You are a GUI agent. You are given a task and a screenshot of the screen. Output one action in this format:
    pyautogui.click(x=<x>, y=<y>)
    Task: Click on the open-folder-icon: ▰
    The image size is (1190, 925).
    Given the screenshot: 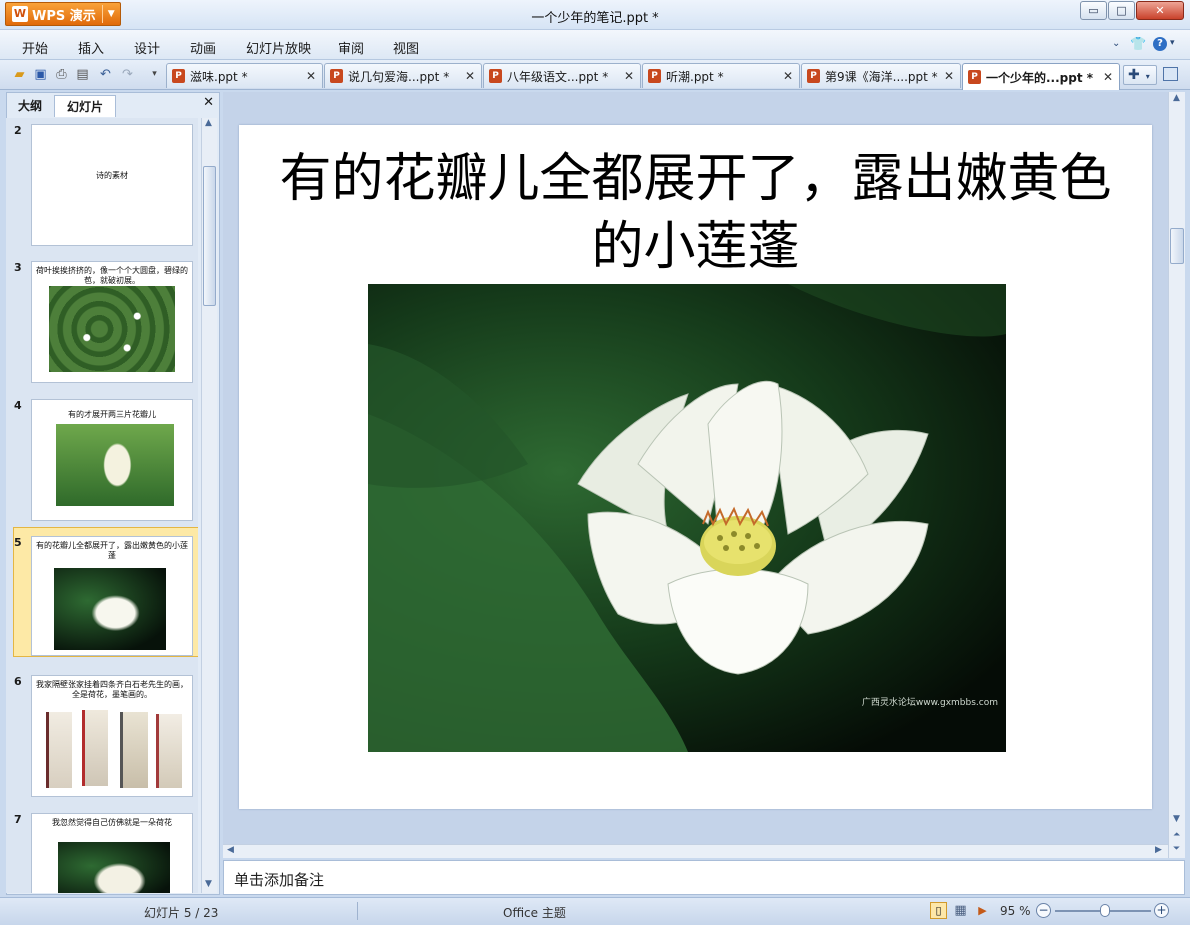 What is the action you would take?
    pyautogui.click(x=19, y=74)
    